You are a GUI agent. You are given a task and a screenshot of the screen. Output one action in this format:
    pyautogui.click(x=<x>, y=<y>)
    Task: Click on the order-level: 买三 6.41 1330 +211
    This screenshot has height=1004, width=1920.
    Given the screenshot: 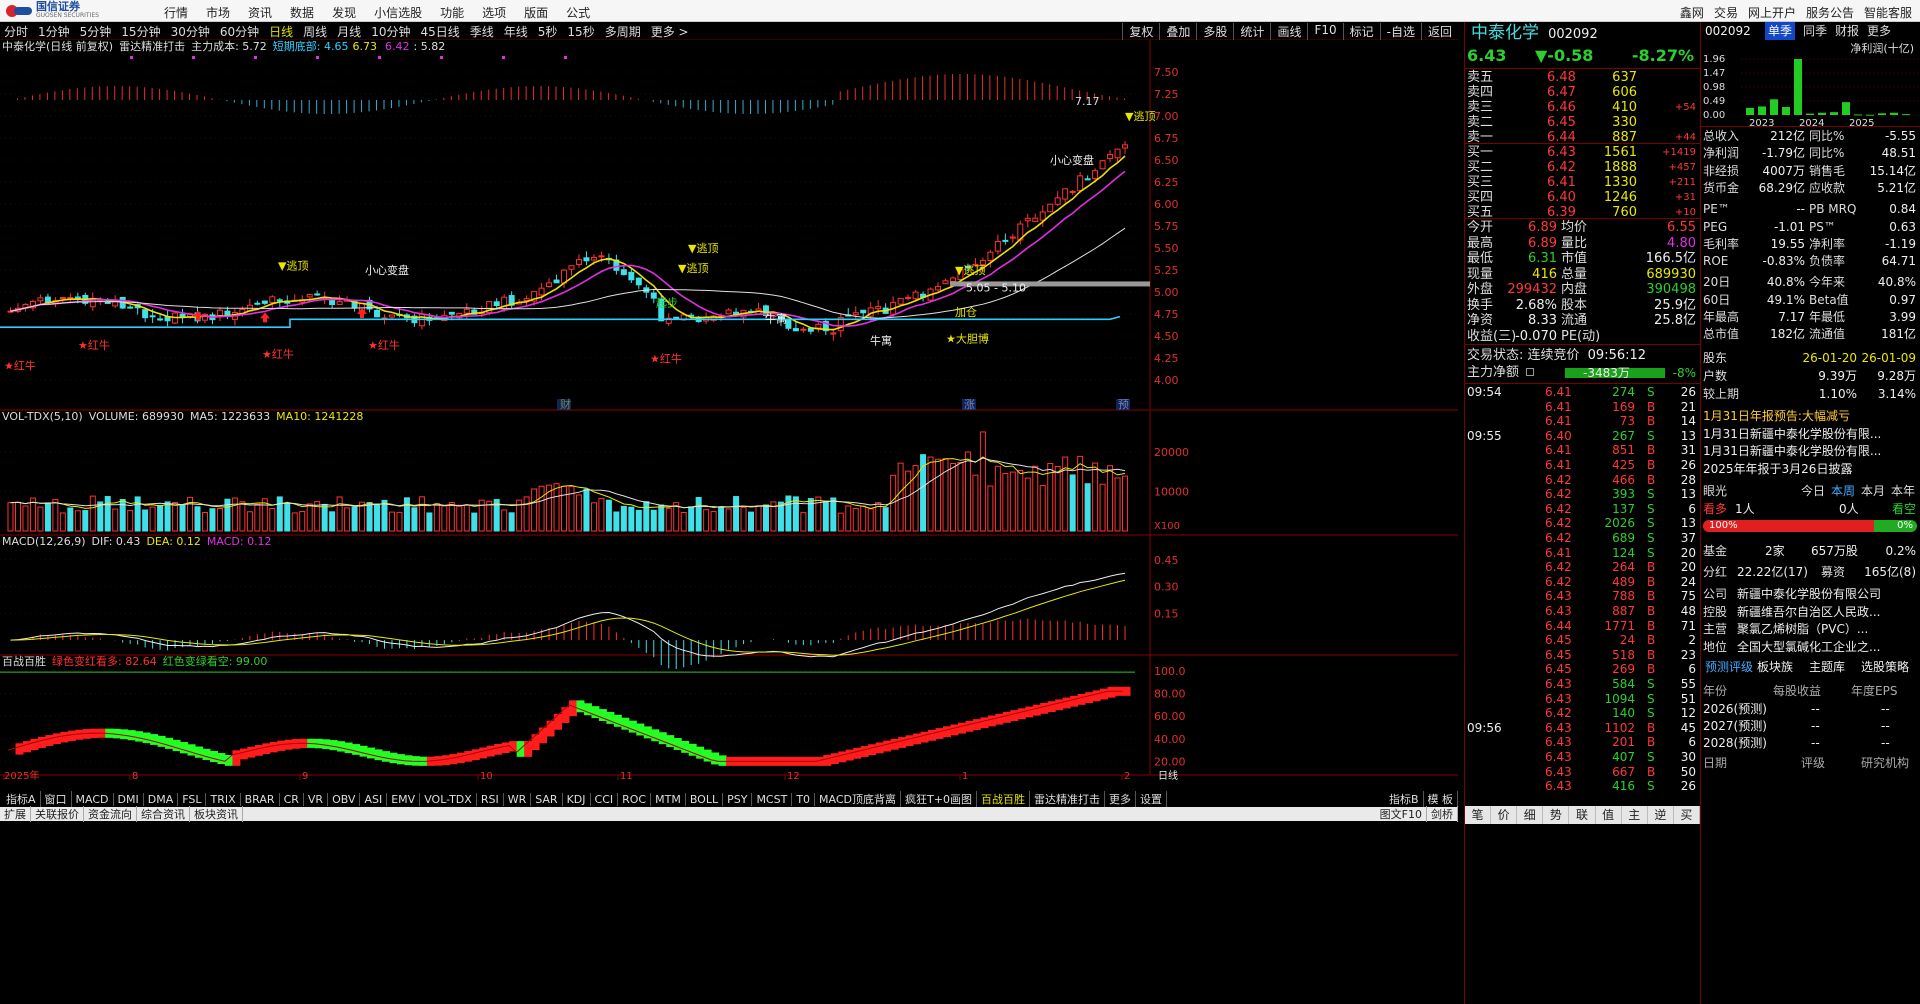 What is the action you would take?
    pyautogui.click(x=1582, y=182)
    